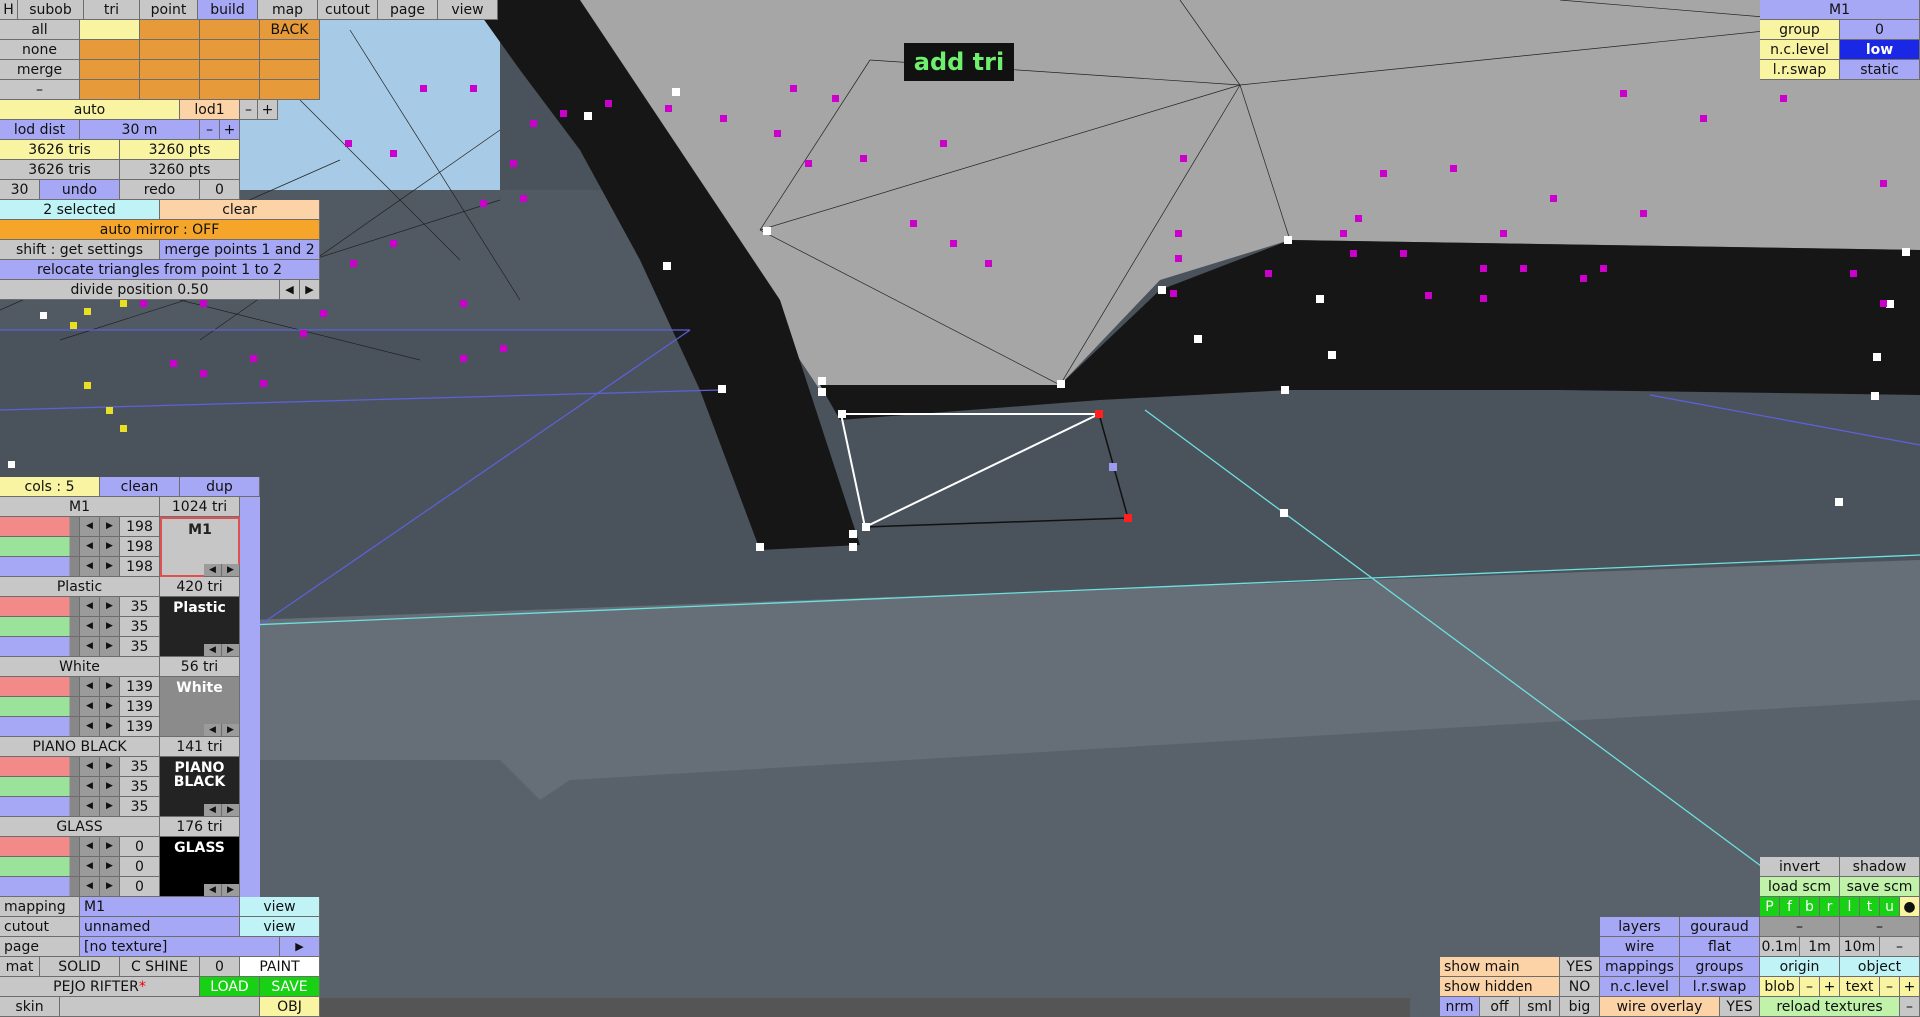 The width and height of the screenshot is (1920, 1017). Describe the element at coordinates (1910, 1007) in the screenshot. I see `reload-minus: –` at that location.